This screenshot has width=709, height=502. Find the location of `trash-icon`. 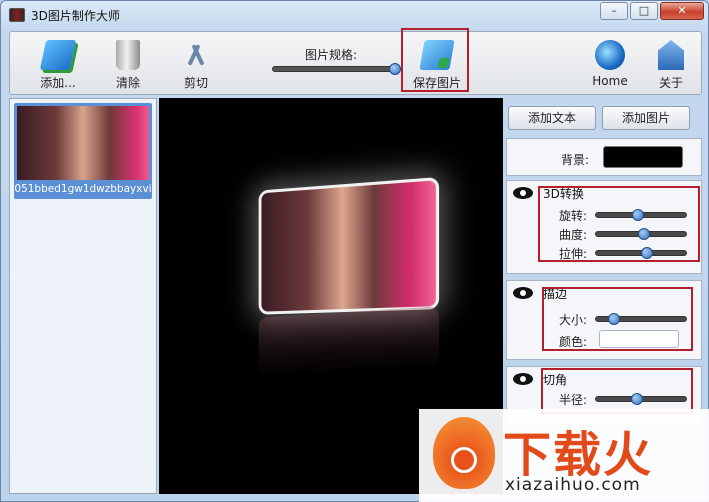

trash-icon is located at coordinates (128, 55).